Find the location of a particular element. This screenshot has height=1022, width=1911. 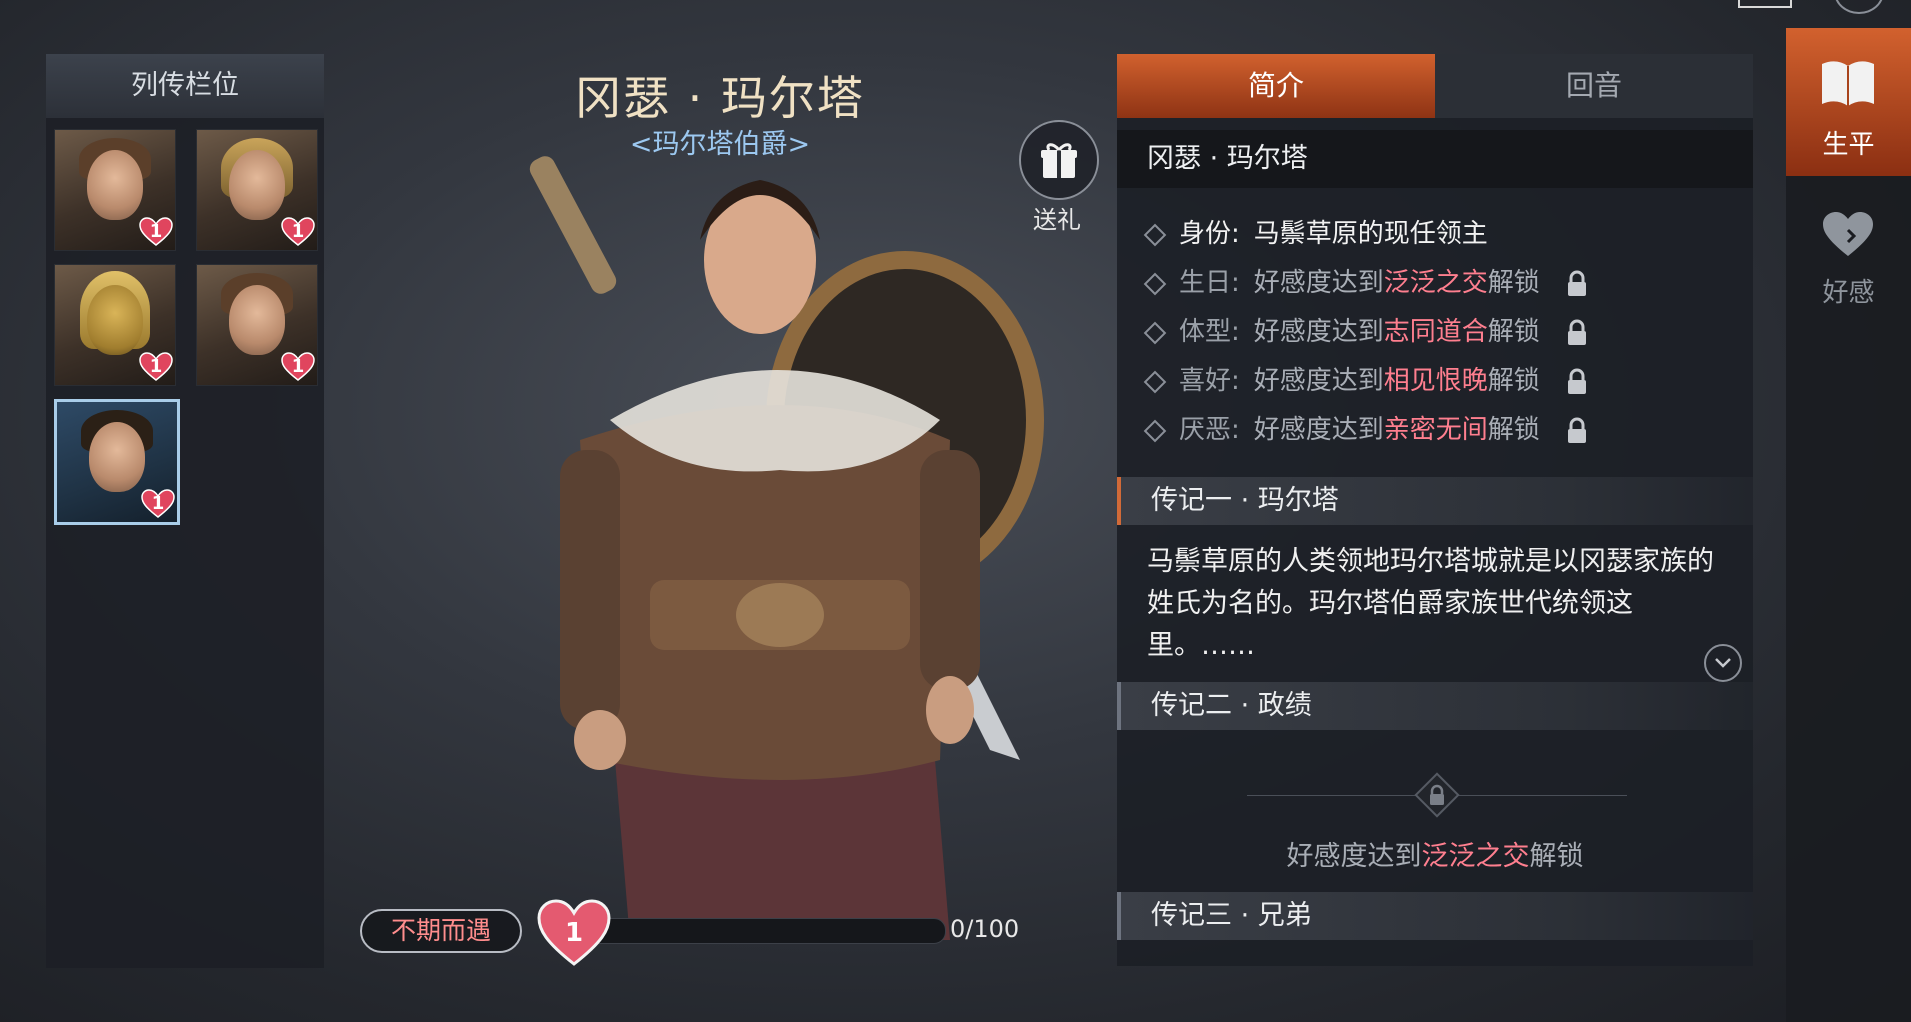

roster-portrait-2: 1 is located at coordinates (257, 190).